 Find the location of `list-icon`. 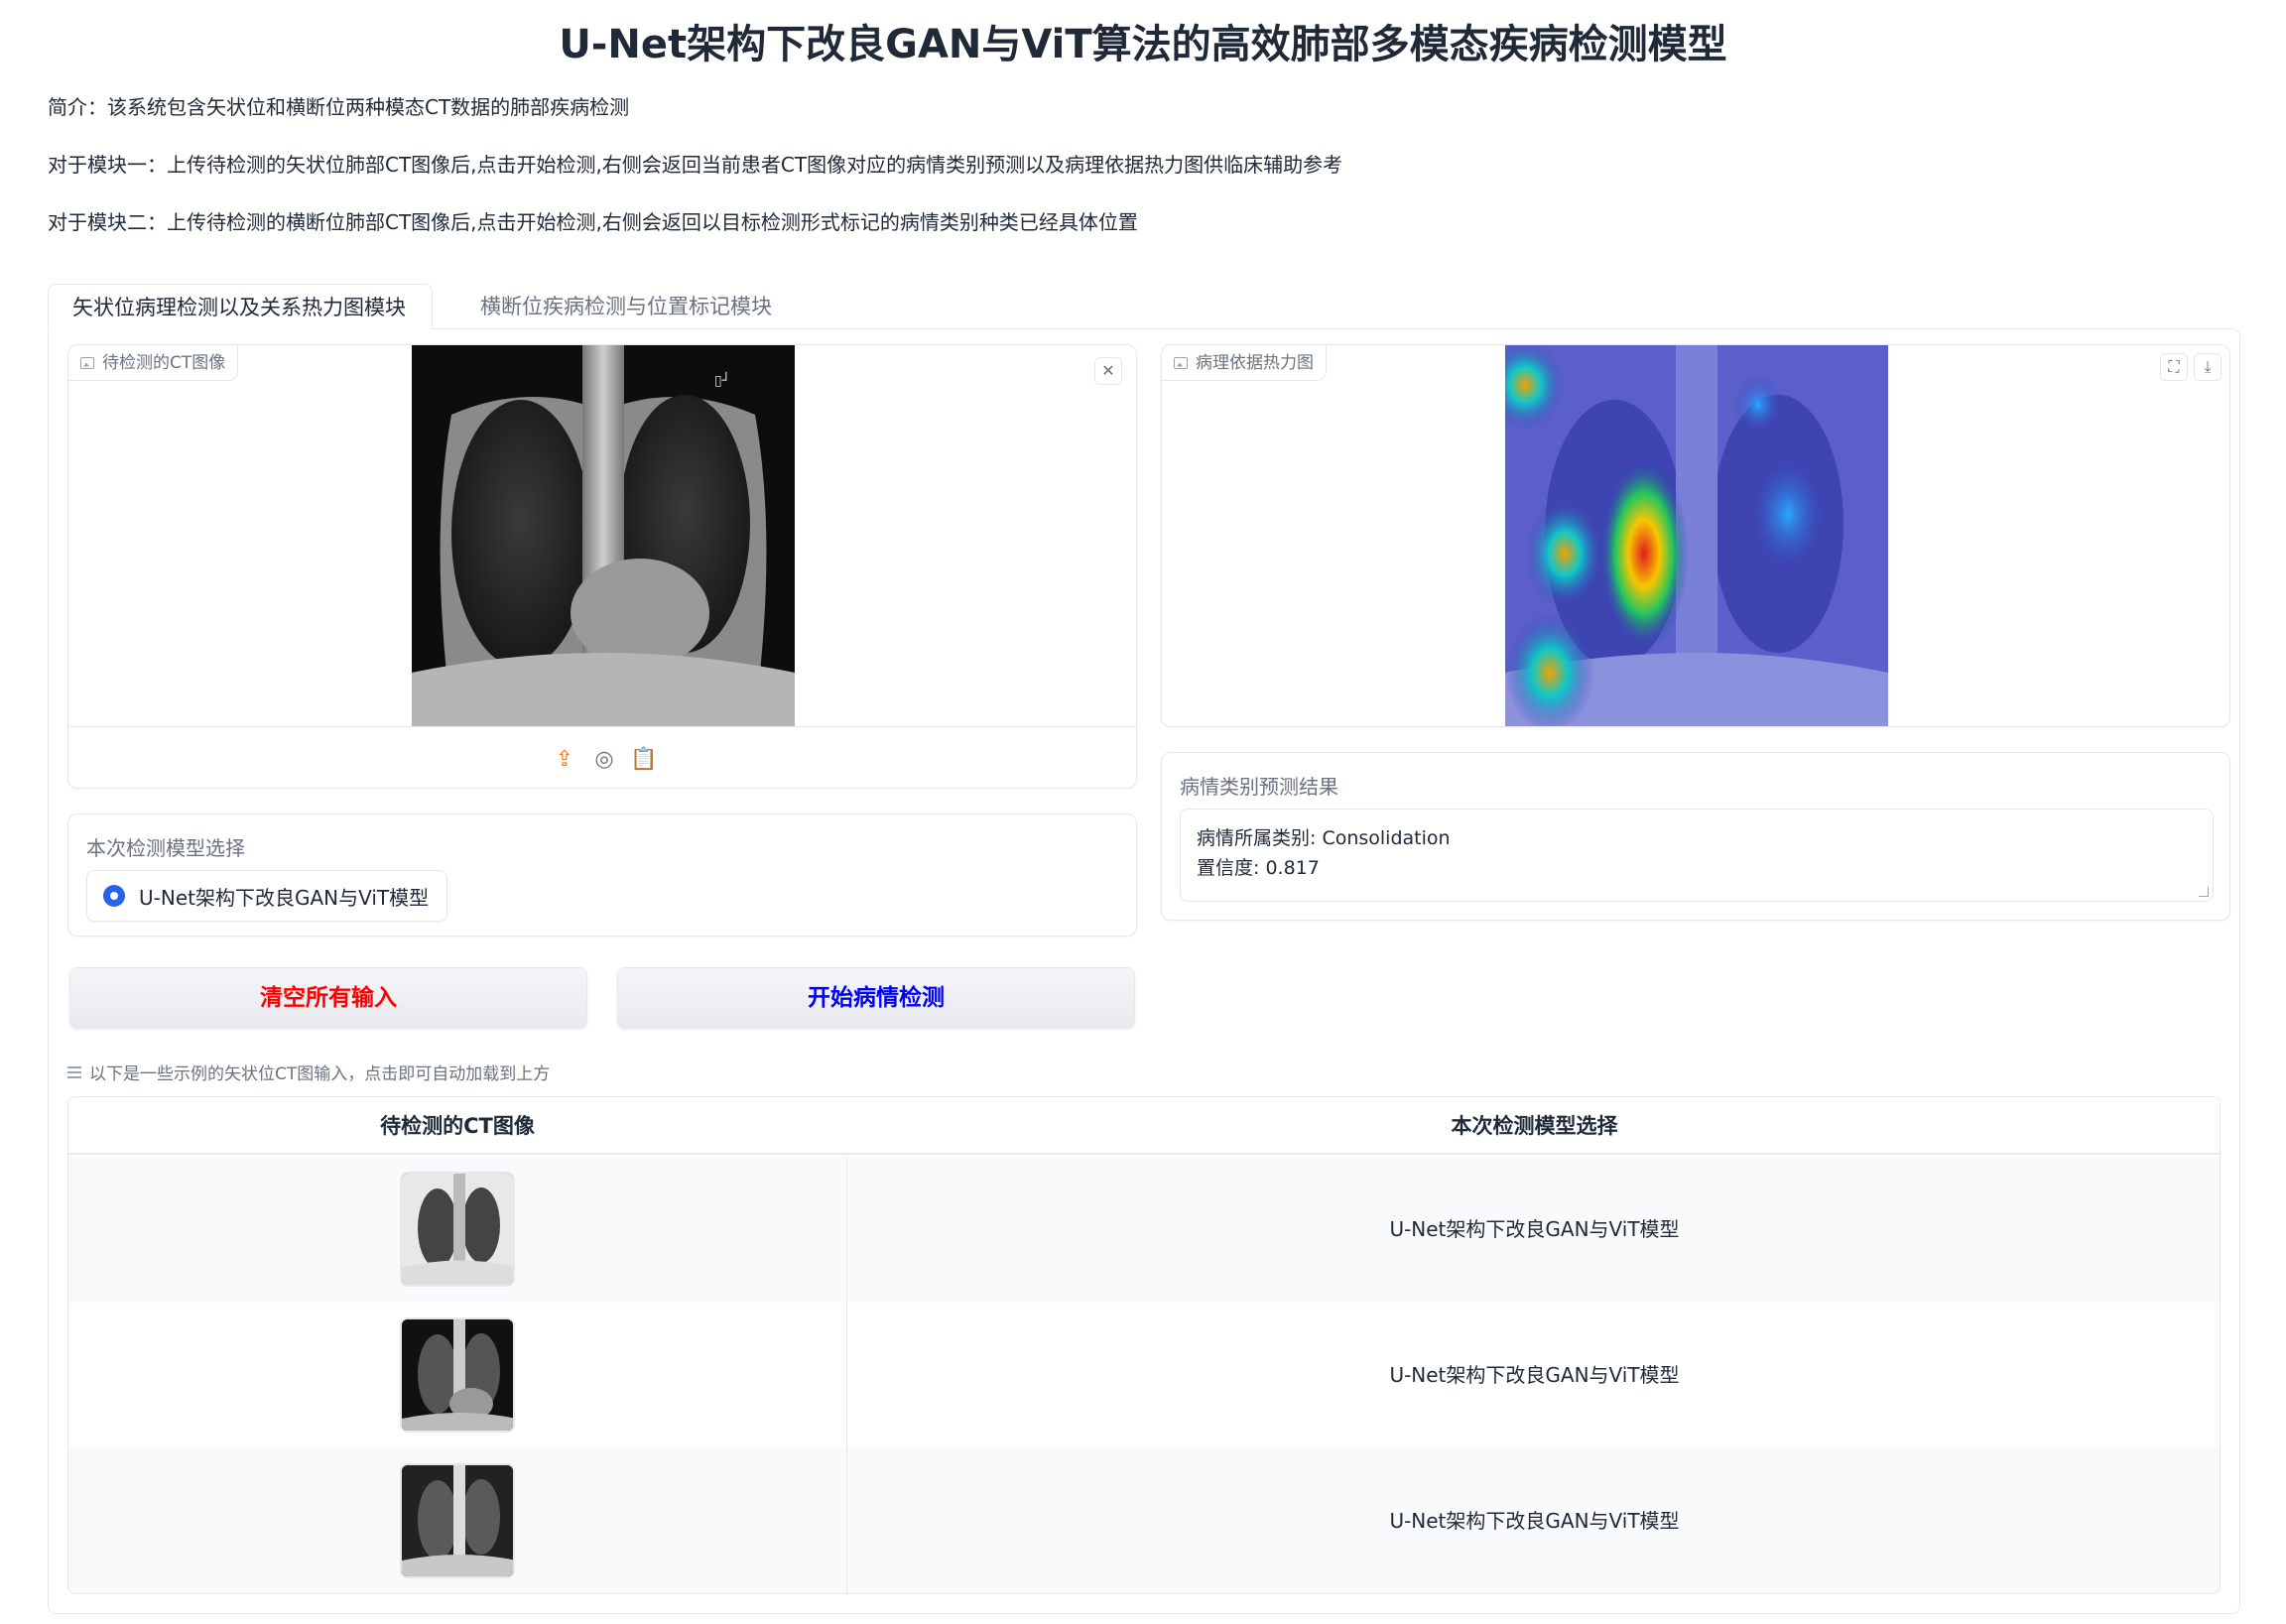

list-icon is located at coordinates (74, 1071).